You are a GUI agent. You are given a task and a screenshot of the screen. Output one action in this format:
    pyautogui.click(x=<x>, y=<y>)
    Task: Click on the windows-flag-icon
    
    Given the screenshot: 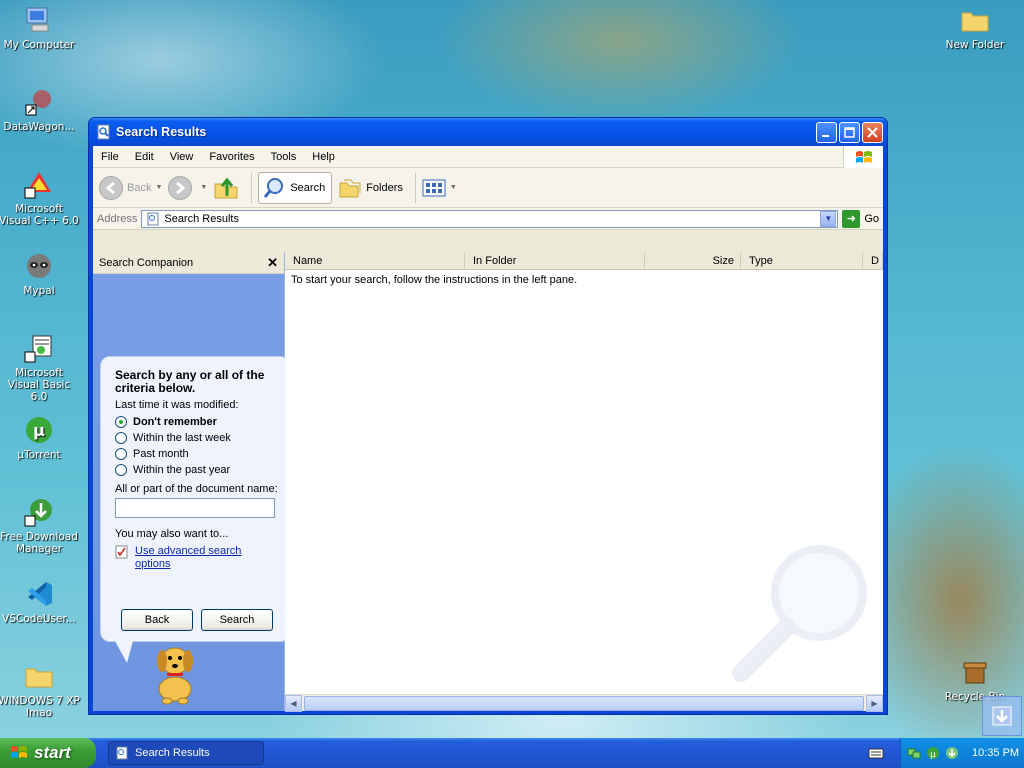 What is the action you would take?
    pyautogui.click(x=19, y=752)
    